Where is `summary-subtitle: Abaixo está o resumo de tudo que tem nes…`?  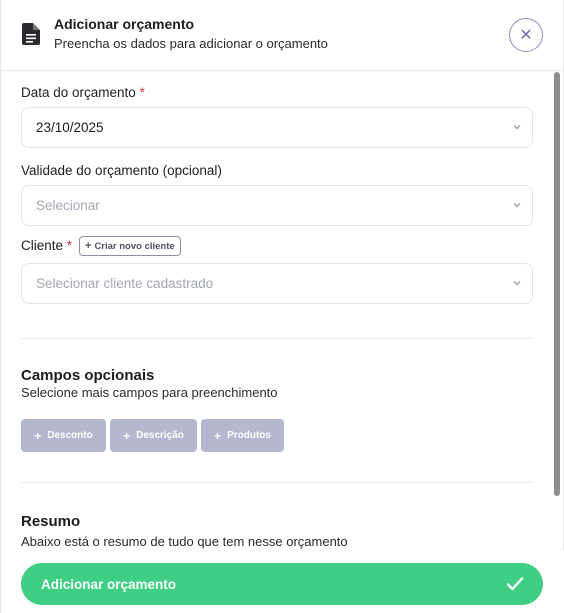
summary-subtitle: Abaixo está o resumo de tudo que tem nes… is located at coordinates (184, 541).